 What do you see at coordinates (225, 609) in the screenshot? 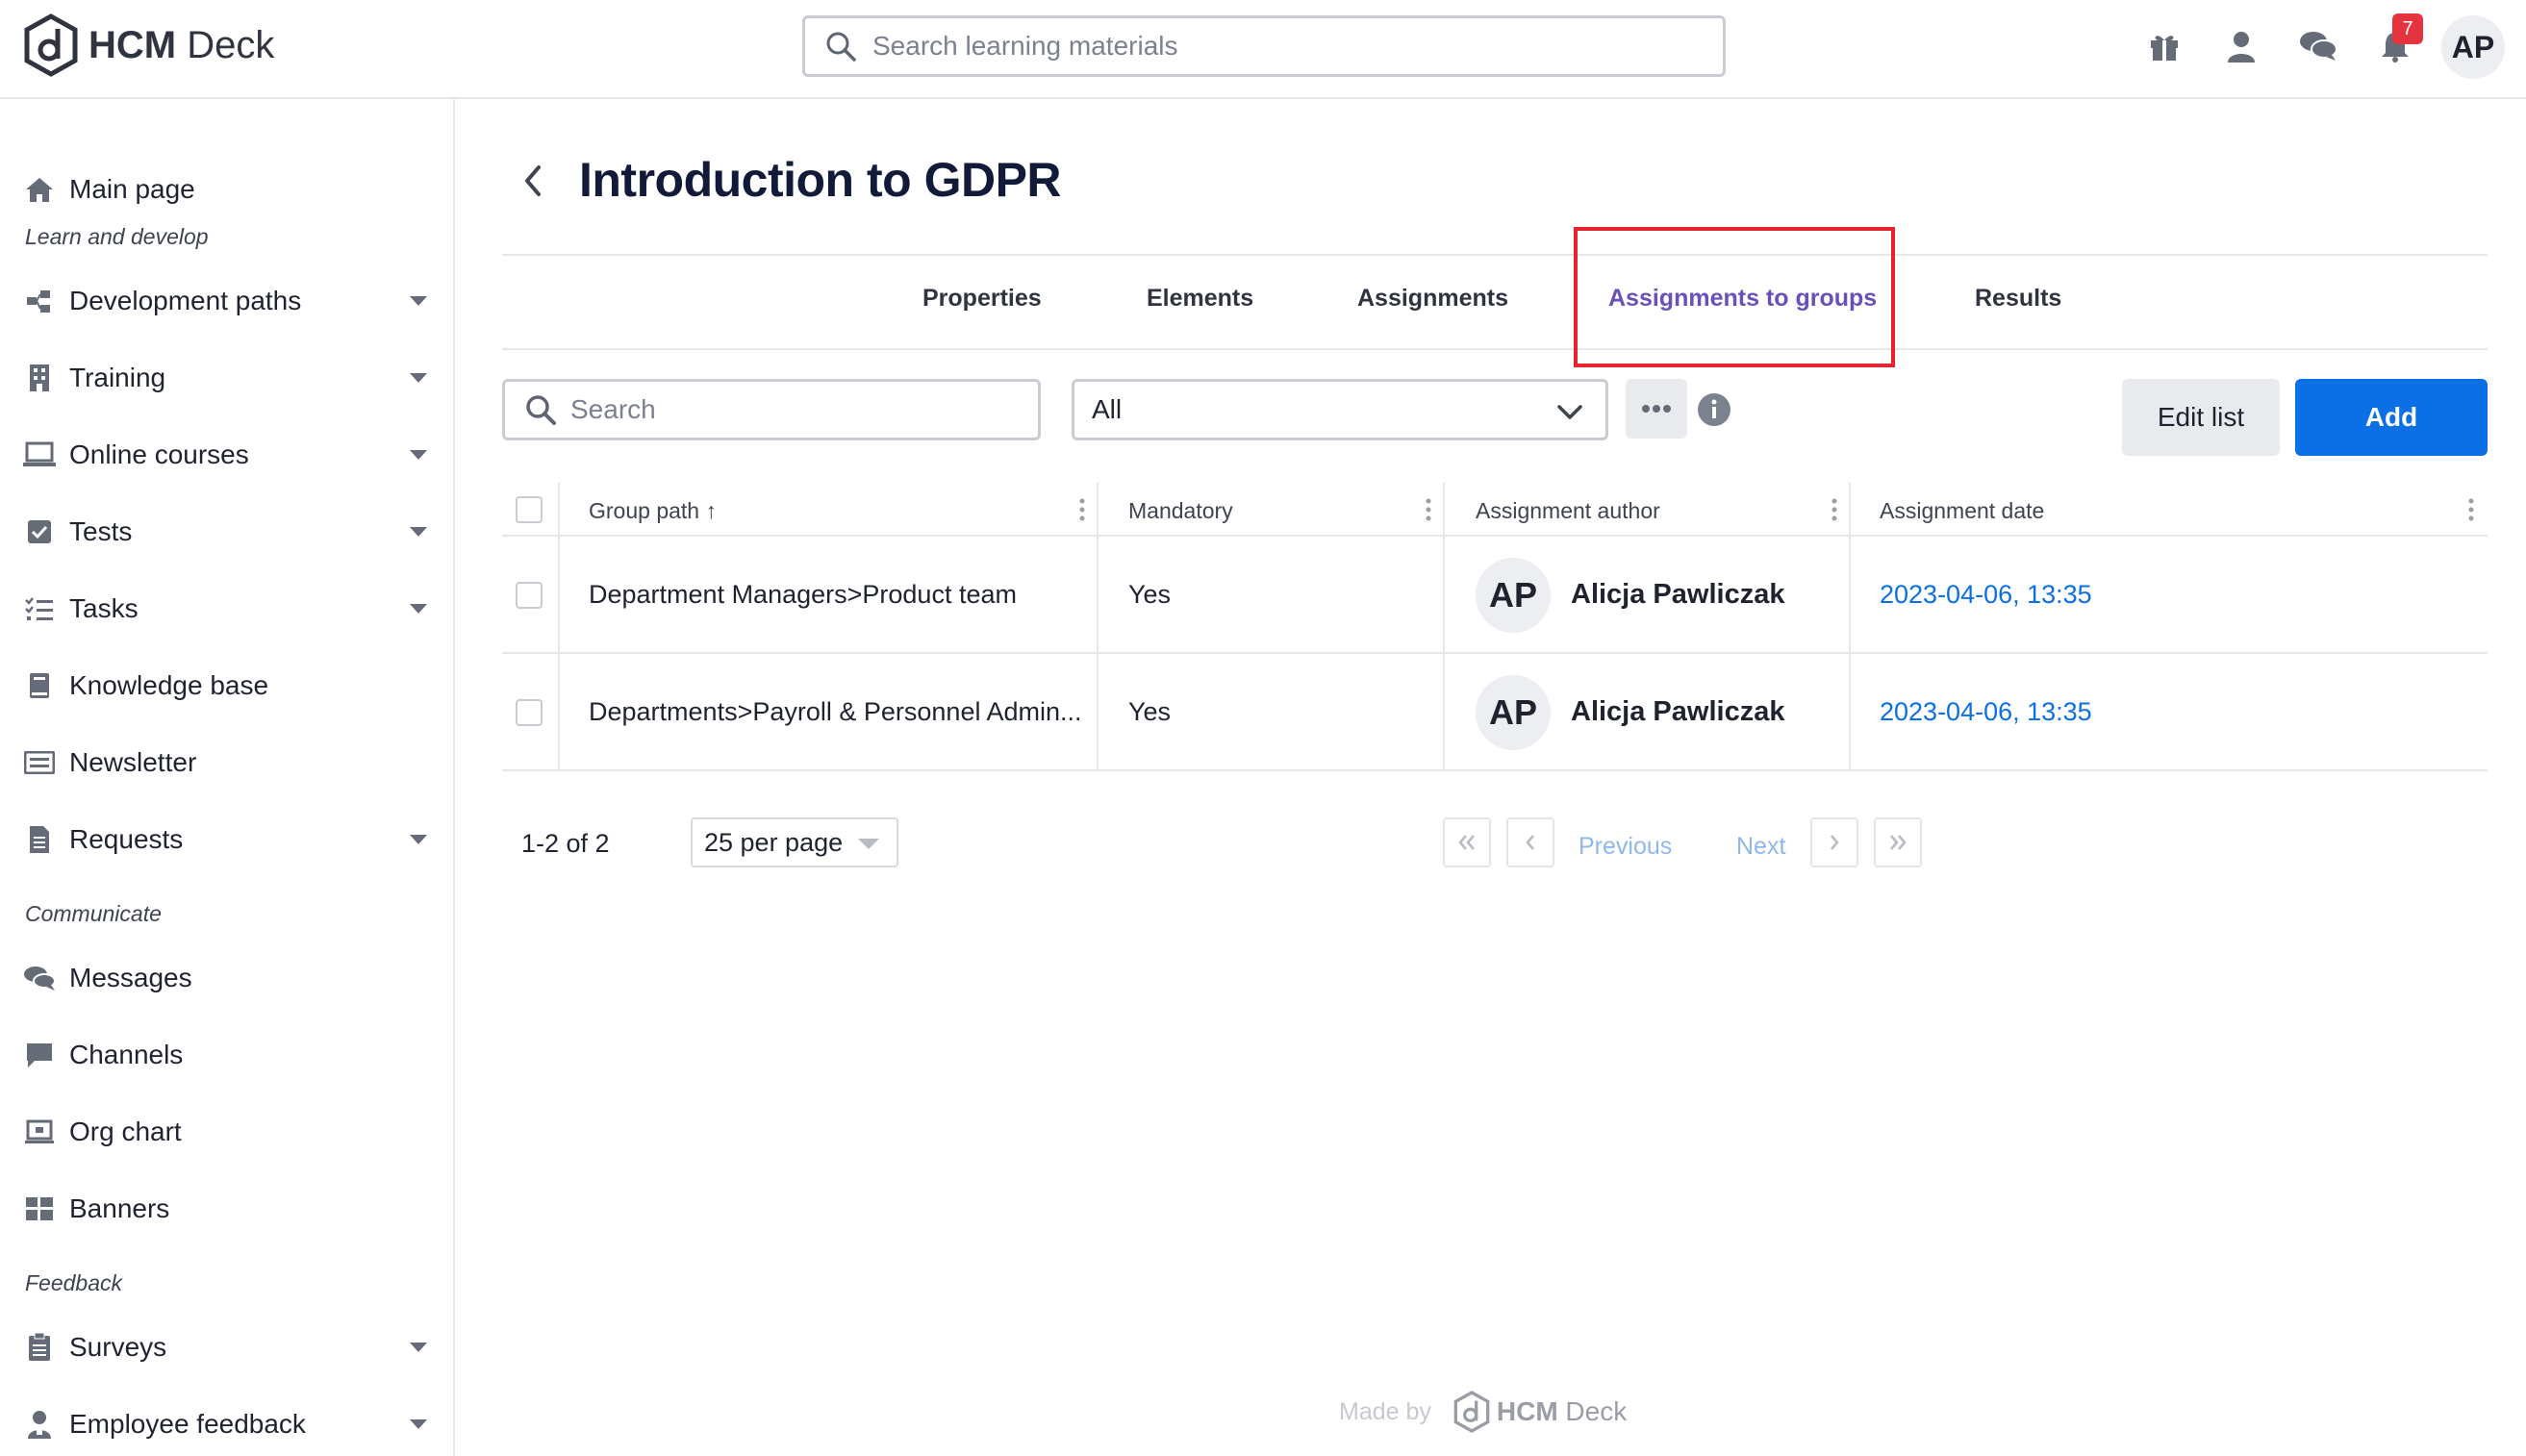
I see `sidebar-item-tasks: Tasks` at bounding box center [225, 609].